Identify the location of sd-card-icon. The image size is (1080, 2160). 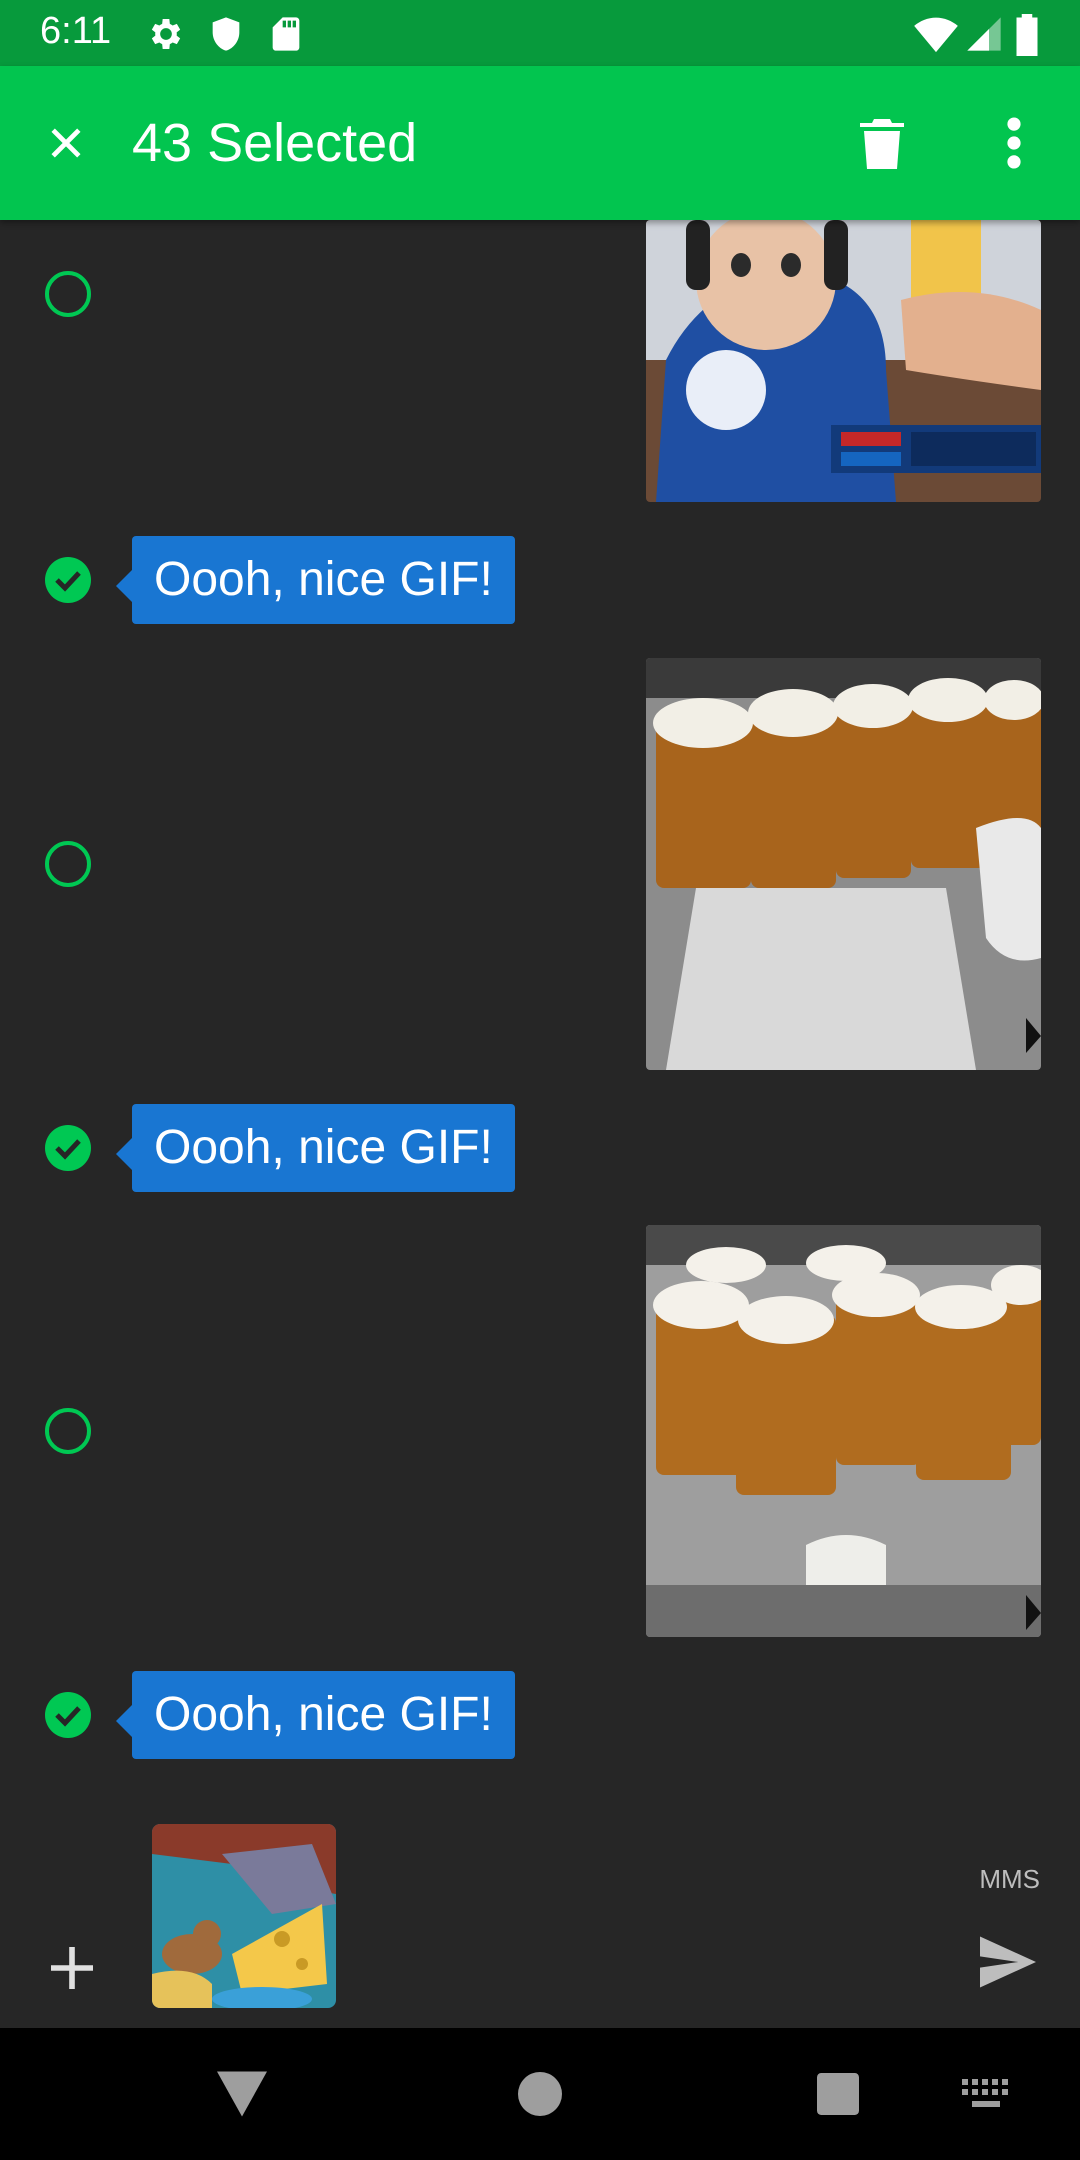
(286, 34).